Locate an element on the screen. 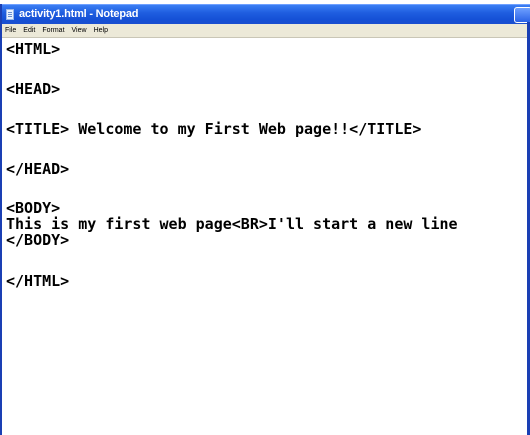 The width and height of the screenshot is (530, 435). menu-edit: Edit is located at coordinates (29, 30).